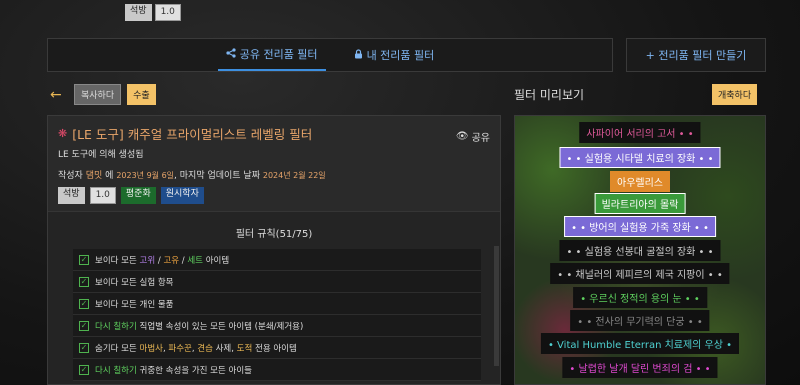 This screenshot has width=800, height=385. What do you see at coordinates (199, 326) in the screenshot?
I see `rule-text: 다시 칠하기 직업별 속성이 있는 모든 아이템 (분쇄/제거용)` at bounding box center [199, 326].